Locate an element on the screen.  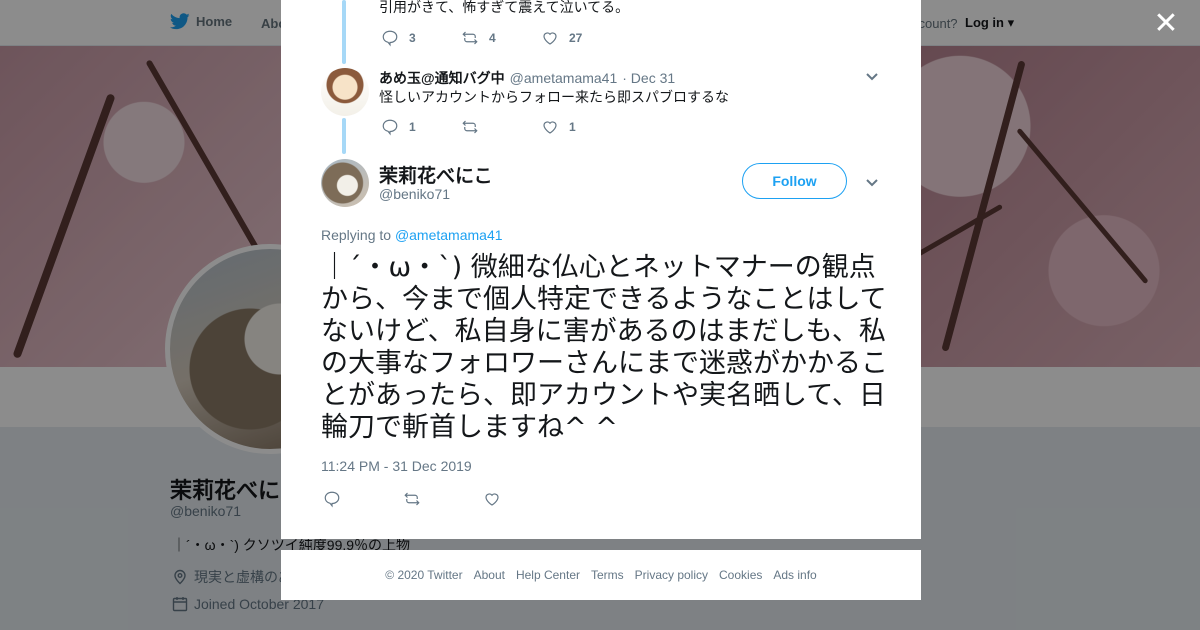
tweet-header: あめ玉@通知バグ中 @ametamama41 · Dec 31 is located at coordinates (527, 78).